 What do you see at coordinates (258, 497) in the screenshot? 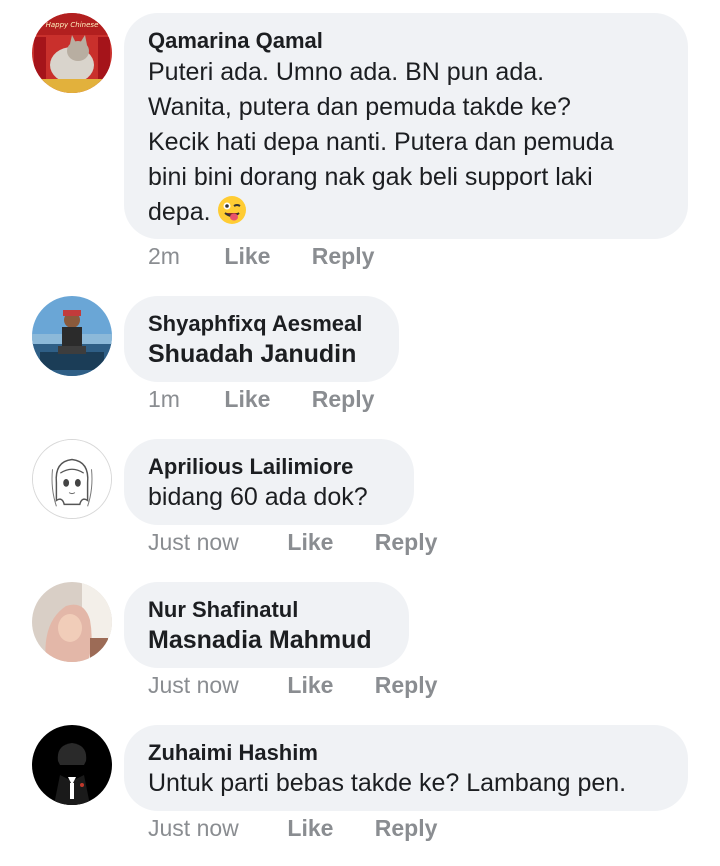
I see `comment-text: bidang 60 ada dok?` at bounding box center [258, 497].